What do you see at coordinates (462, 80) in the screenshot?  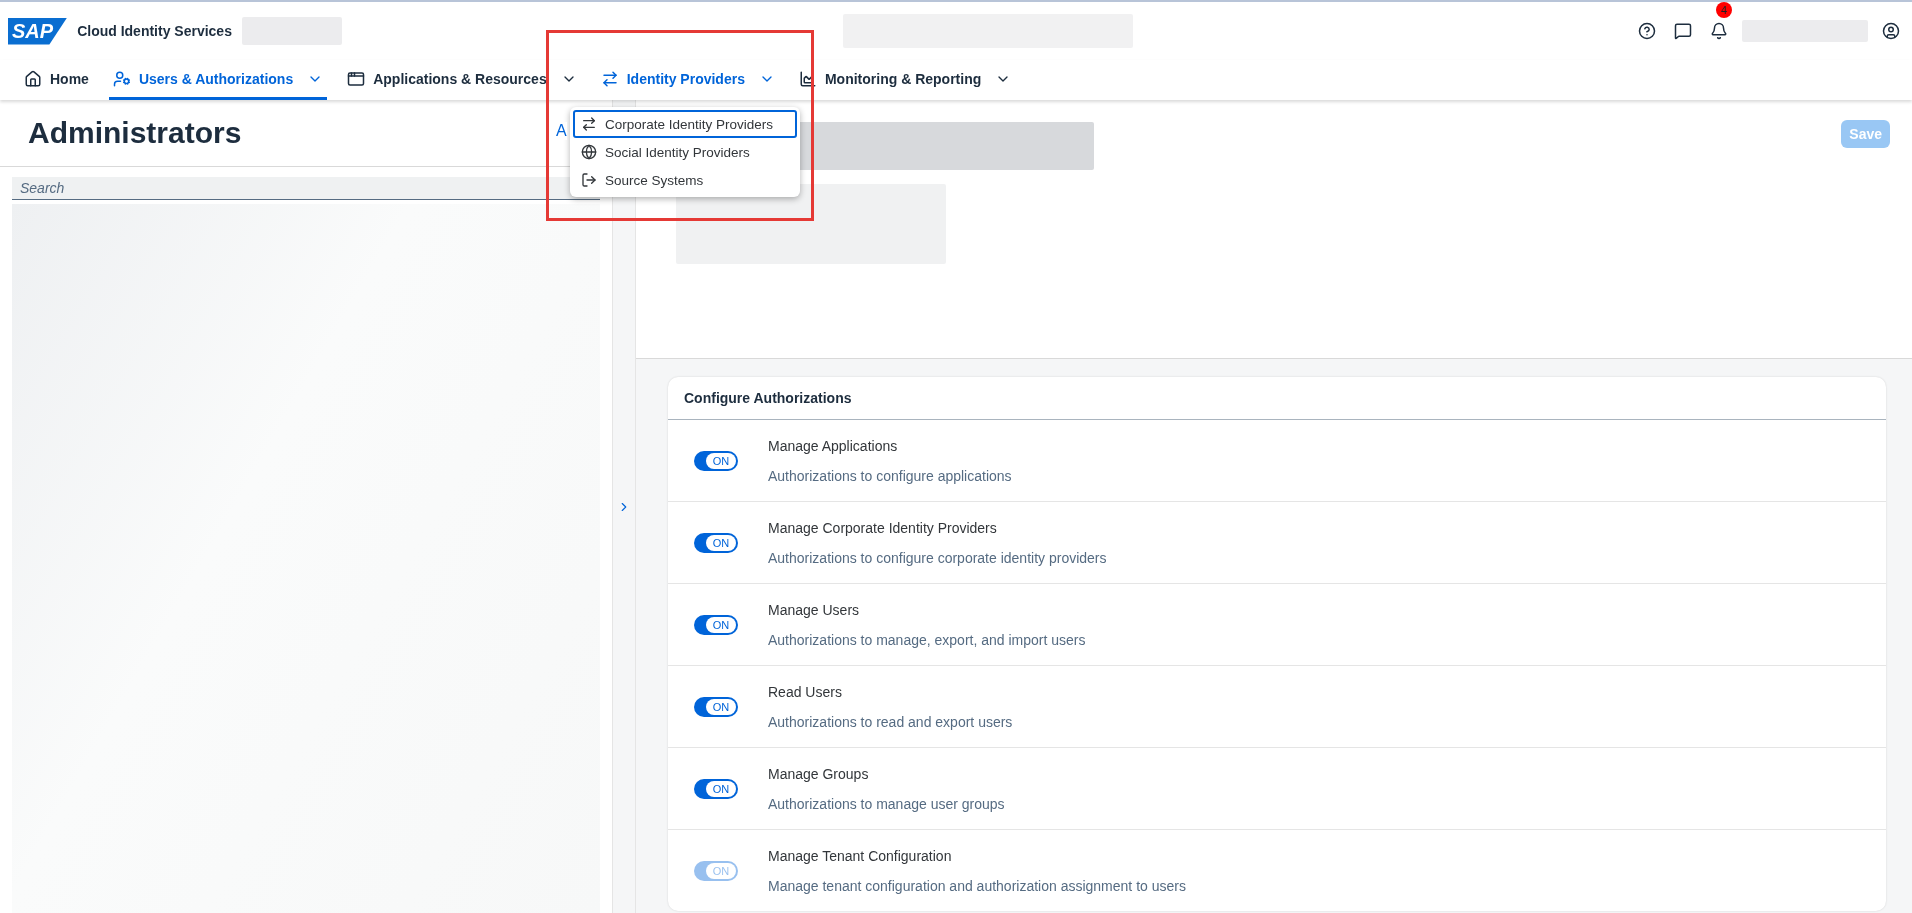 I see `nav-tab: Applications & Resources` at bounding box center [462, 80].